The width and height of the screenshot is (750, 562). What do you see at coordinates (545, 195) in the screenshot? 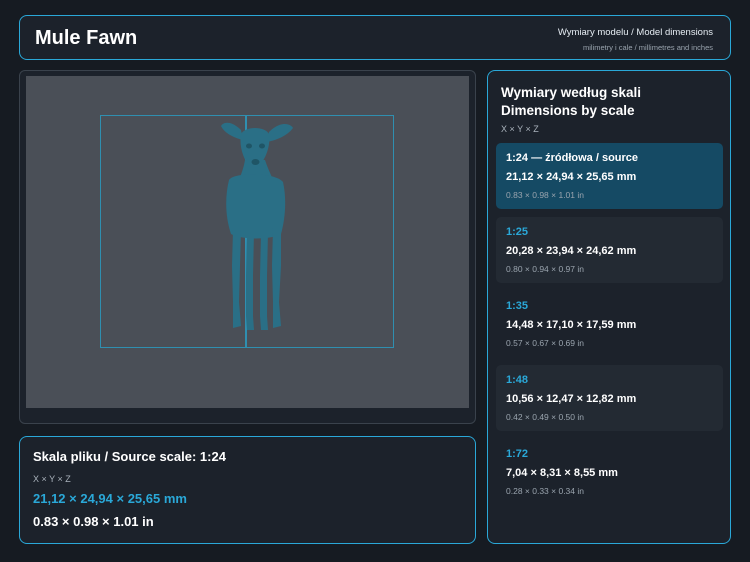
I see `scale-dimensions-in: 0.83 × 0.98 × 1.01 in` at bounding box center [545, 195].